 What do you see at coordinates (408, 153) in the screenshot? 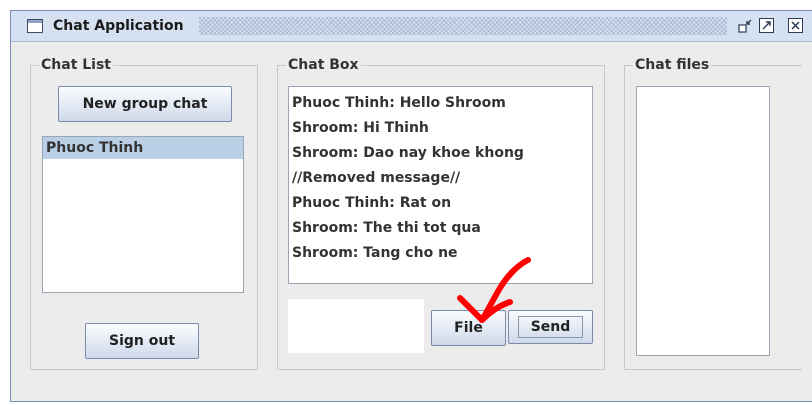
I see `message: Shroom: Dao nay khoe khong` at bounding box center [408, 153].